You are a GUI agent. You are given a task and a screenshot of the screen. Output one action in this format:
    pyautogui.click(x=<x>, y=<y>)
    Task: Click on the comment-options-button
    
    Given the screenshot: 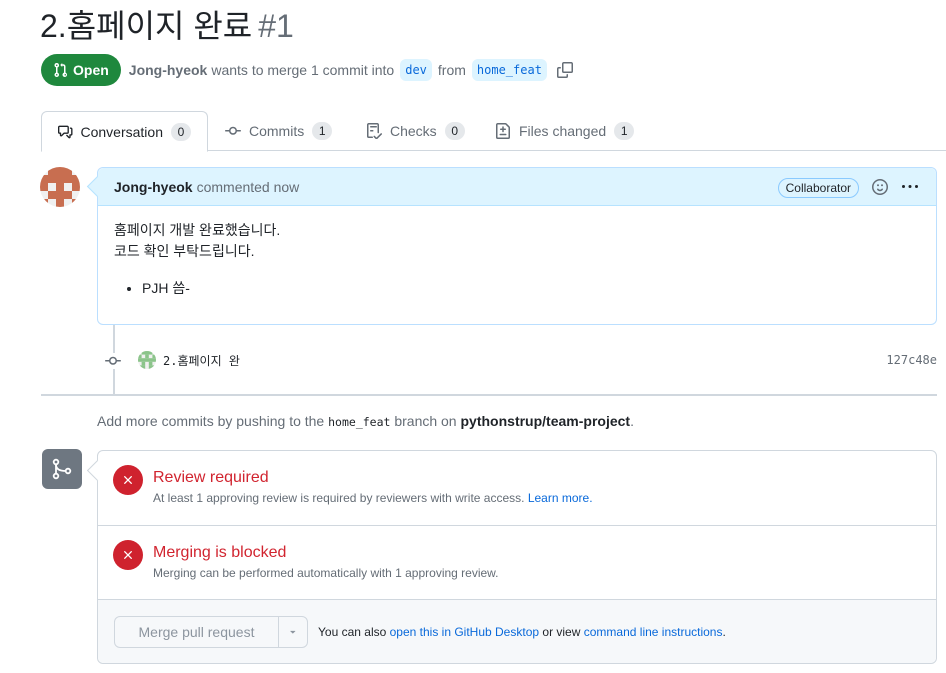 What is the action you would take?
    pyautogui.click(x=910, y=188)
    